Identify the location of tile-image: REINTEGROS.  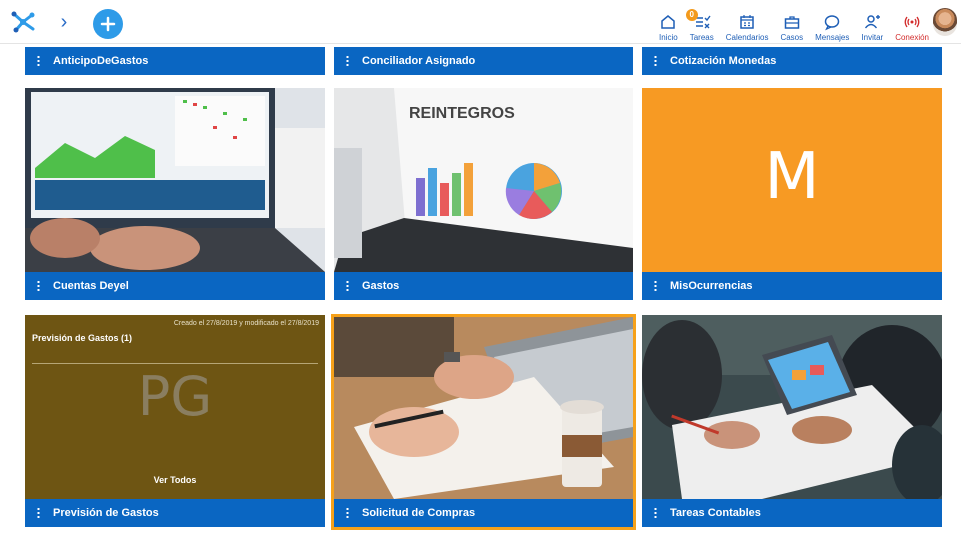
(483, 180).